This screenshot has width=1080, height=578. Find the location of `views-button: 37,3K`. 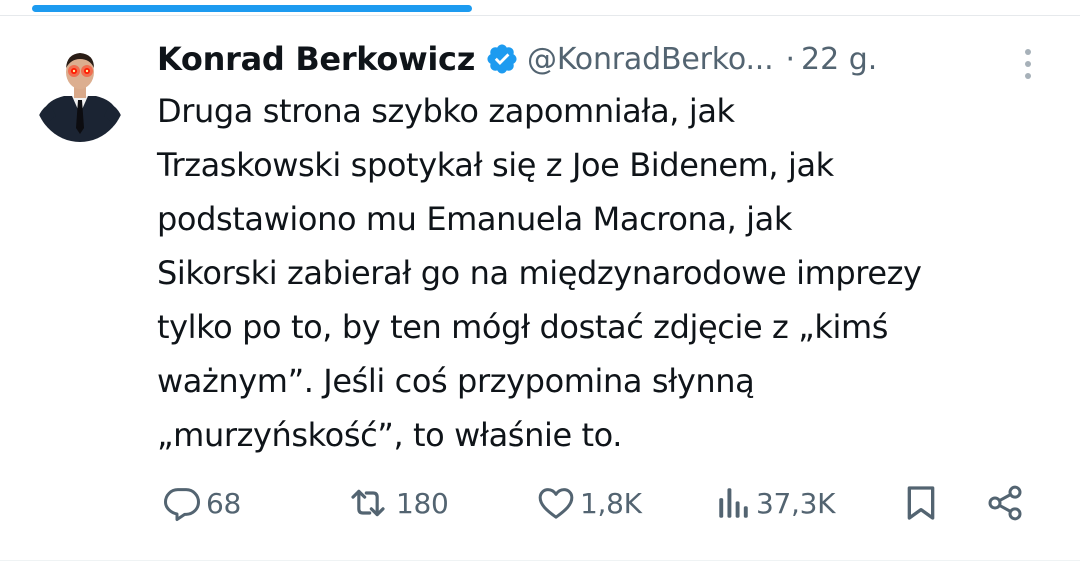

views-button: 37,3K is located at coordinates (776, 503).